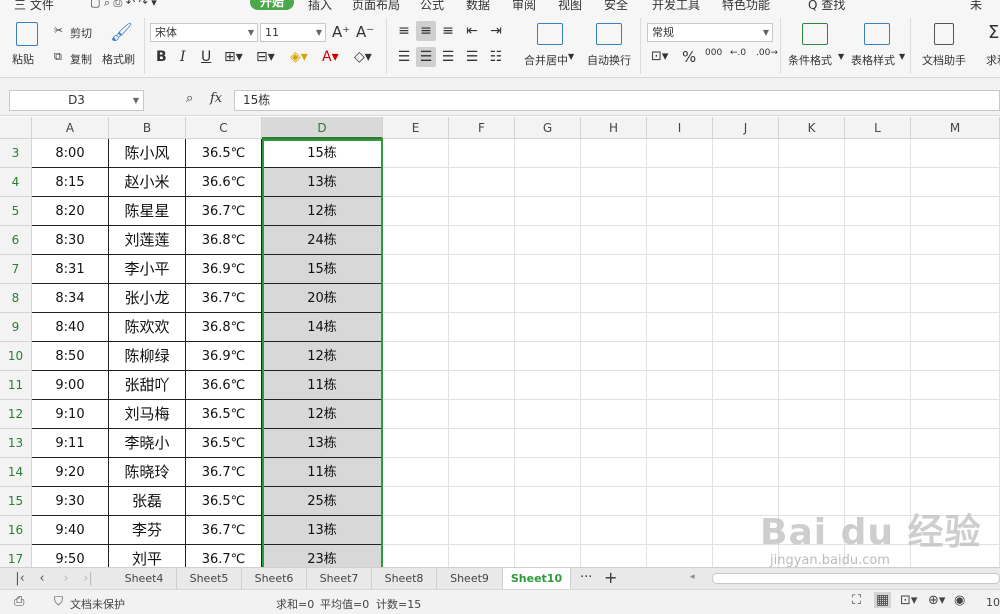 The height and width of the screenshot is (614, 1000). What do you see at coordinates (16, 472) in the screenshot?
I see `row-header: 14` at bounding box center [16, 472].